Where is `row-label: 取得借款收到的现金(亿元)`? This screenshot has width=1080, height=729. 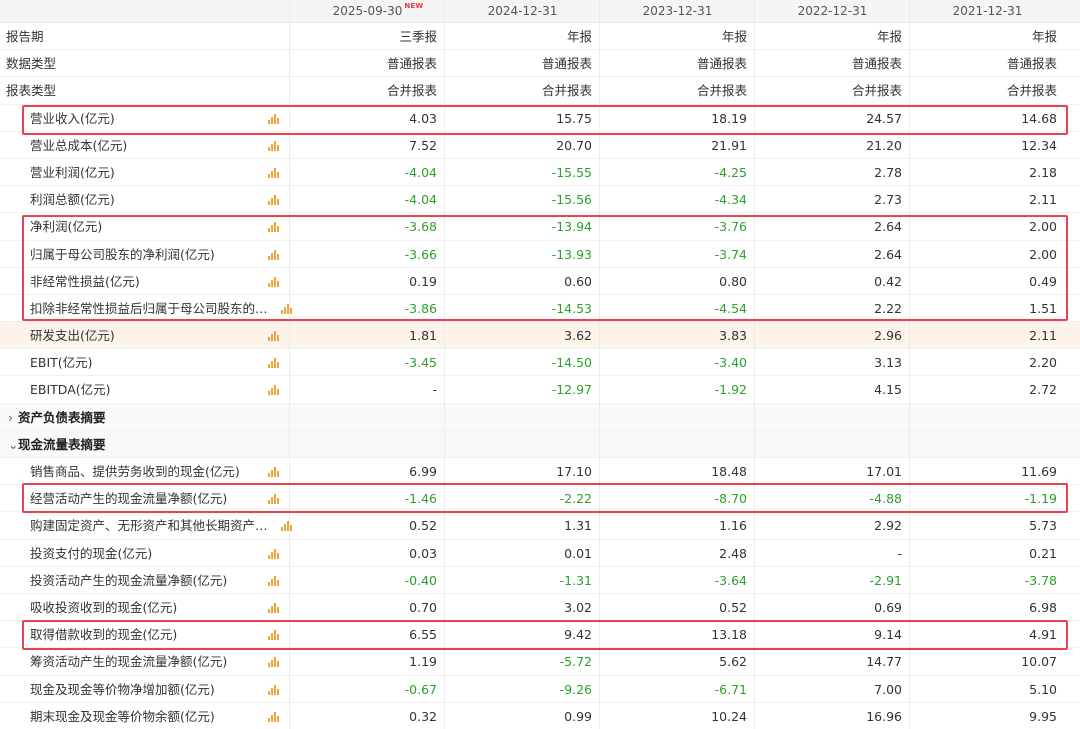 row-label: 取得借款收到的现金(亿元) is located at coordinates (104, 635).